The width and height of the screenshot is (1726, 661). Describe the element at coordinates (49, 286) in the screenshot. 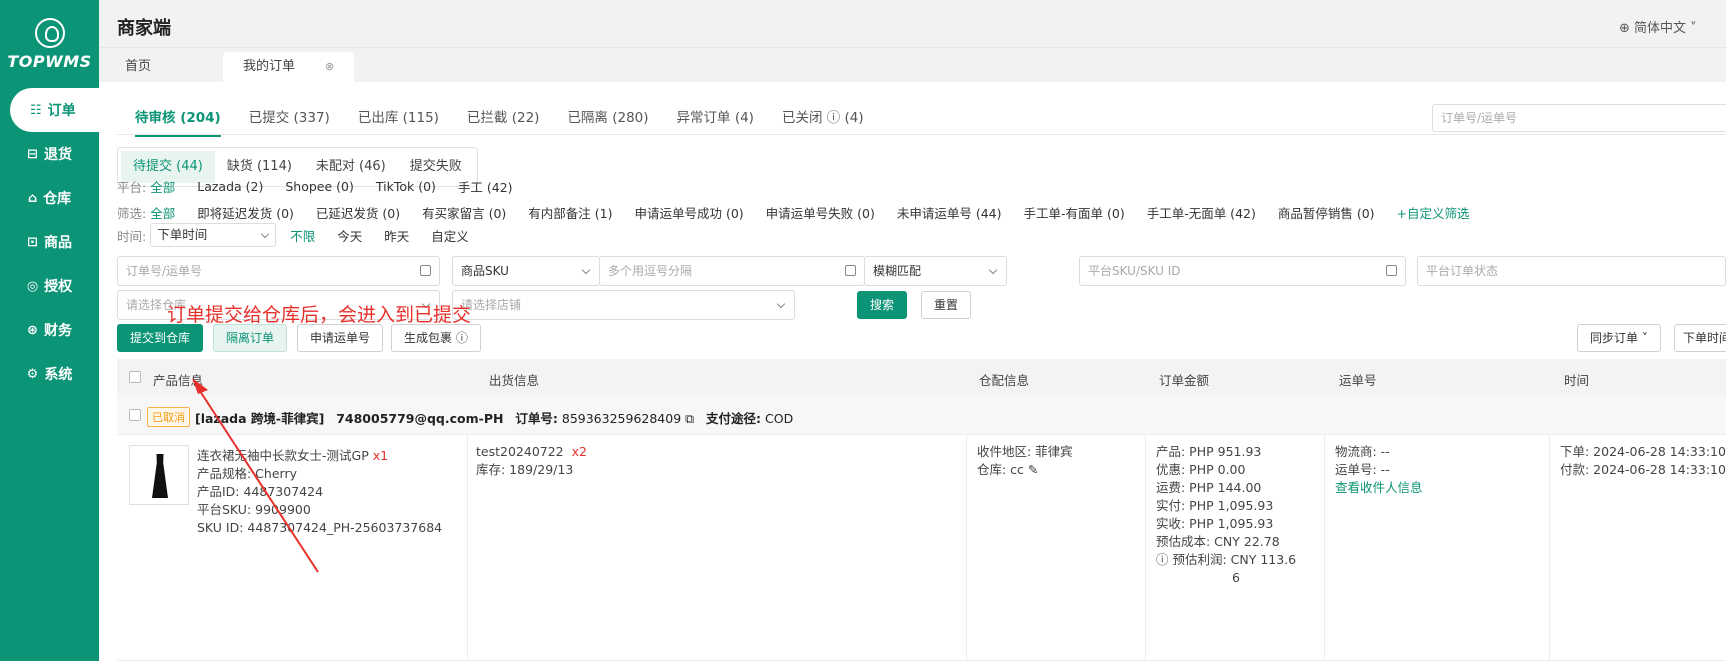

I see `sidebar-item-auth: ◎ 授权` at that location.